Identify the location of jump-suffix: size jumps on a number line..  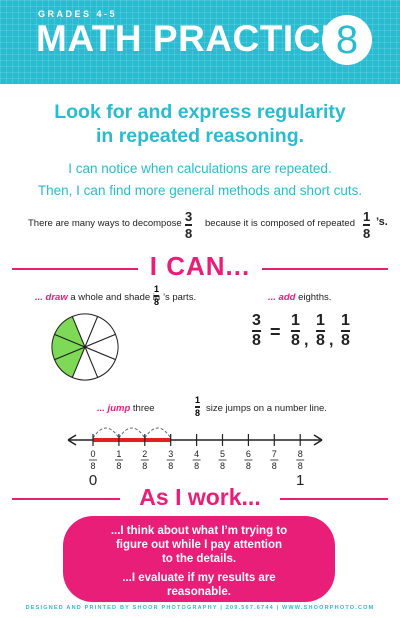
(266, 408).